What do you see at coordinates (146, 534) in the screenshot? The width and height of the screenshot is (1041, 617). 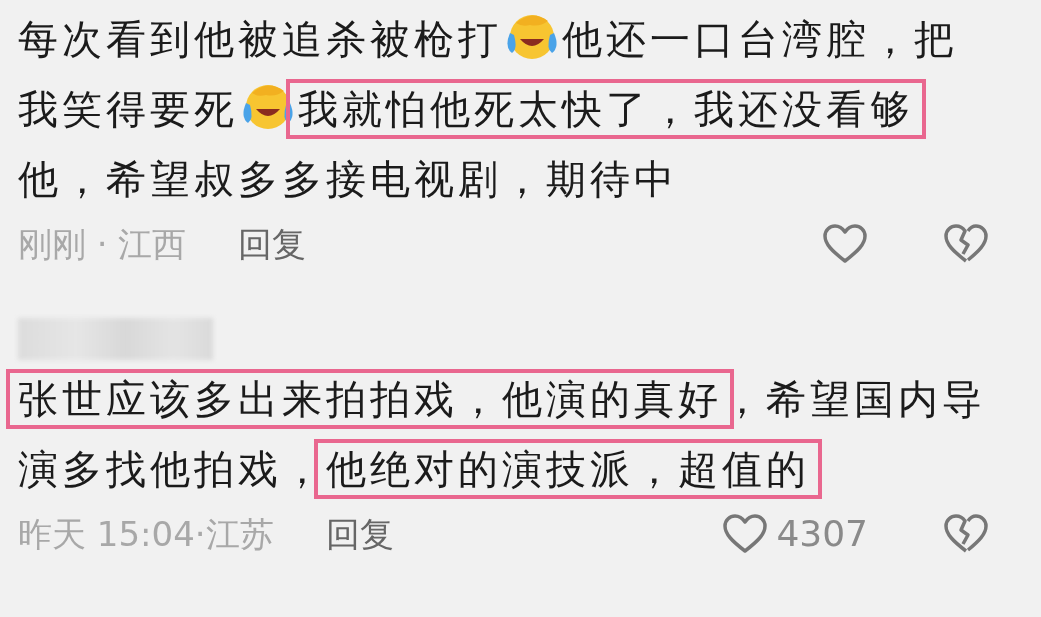 I see `comment-time-location: 昨天 15:04·江苏` at bounding box center [146, 534].